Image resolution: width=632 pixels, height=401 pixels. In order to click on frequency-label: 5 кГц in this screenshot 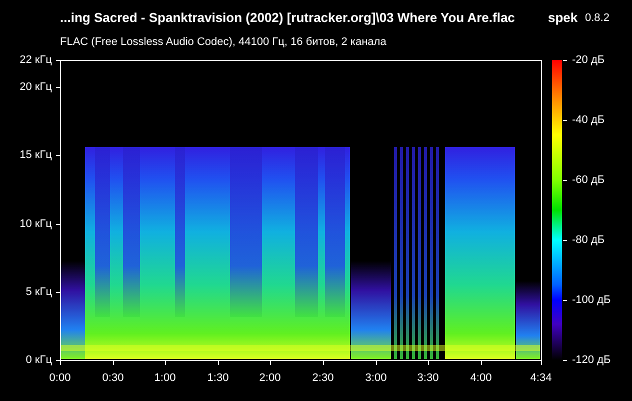, I will do `click(39, 292)`.